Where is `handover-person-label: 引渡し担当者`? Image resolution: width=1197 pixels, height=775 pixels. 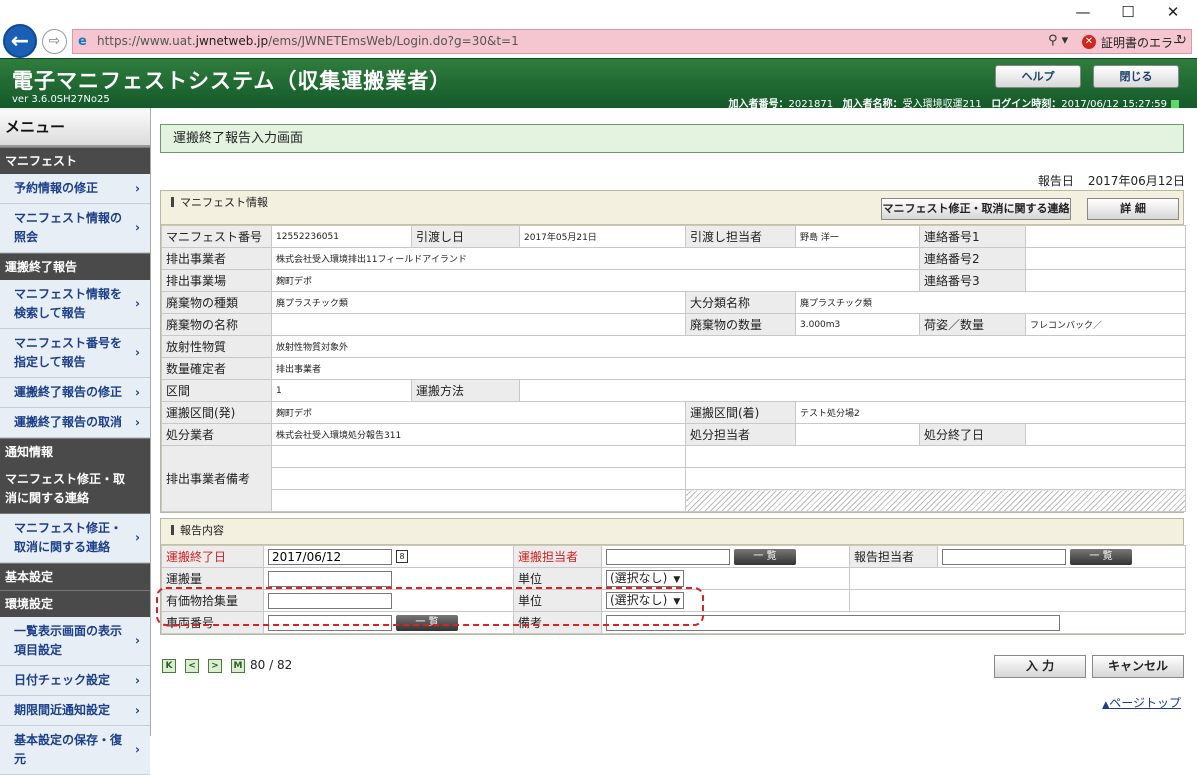
handover-person-label: 引渡し担当者 is located at coordinates (740, 236).